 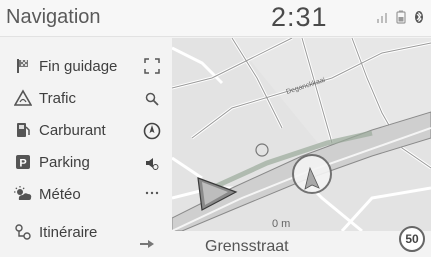 I want to click on svg-text: P, so click(x=22, y=164).